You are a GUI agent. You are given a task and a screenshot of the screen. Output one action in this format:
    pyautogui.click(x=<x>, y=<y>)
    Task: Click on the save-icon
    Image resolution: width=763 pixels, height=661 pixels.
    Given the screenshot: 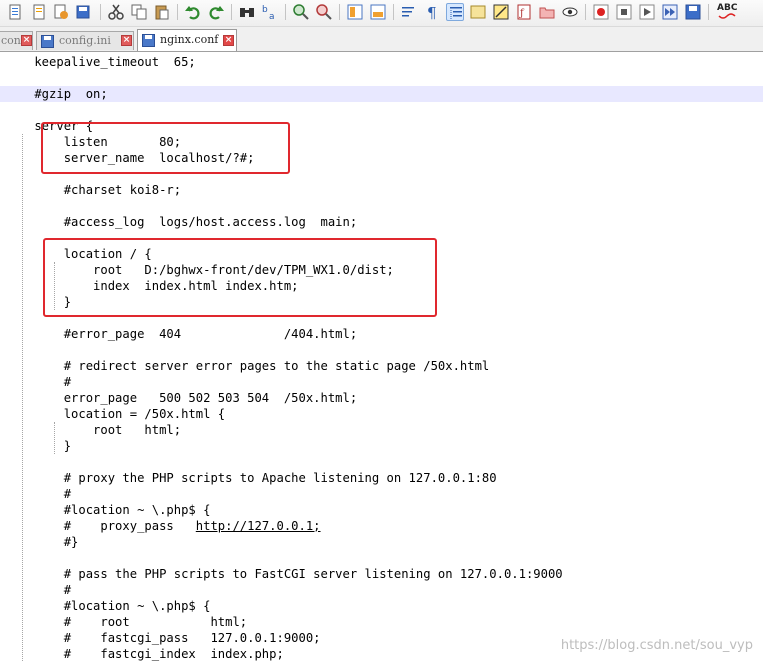 What is the action you would take?
    pyautogui.click(x=61, y=12)
    